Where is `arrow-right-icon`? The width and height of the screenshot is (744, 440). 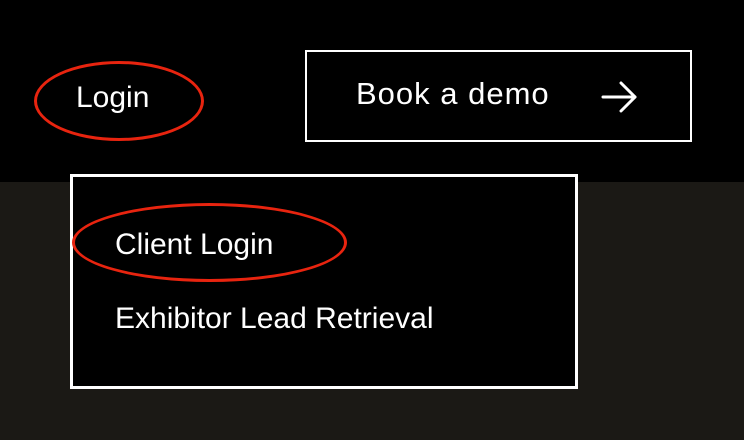
arrow-right-icon is located at coordinates (619, 97).